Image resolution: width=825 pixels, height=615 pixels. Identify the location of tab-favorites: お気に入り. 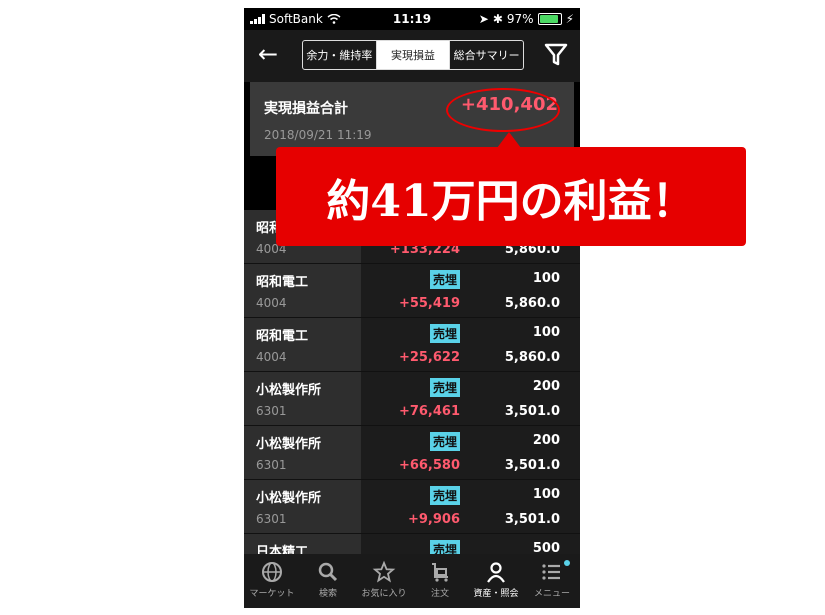
(384, 581).